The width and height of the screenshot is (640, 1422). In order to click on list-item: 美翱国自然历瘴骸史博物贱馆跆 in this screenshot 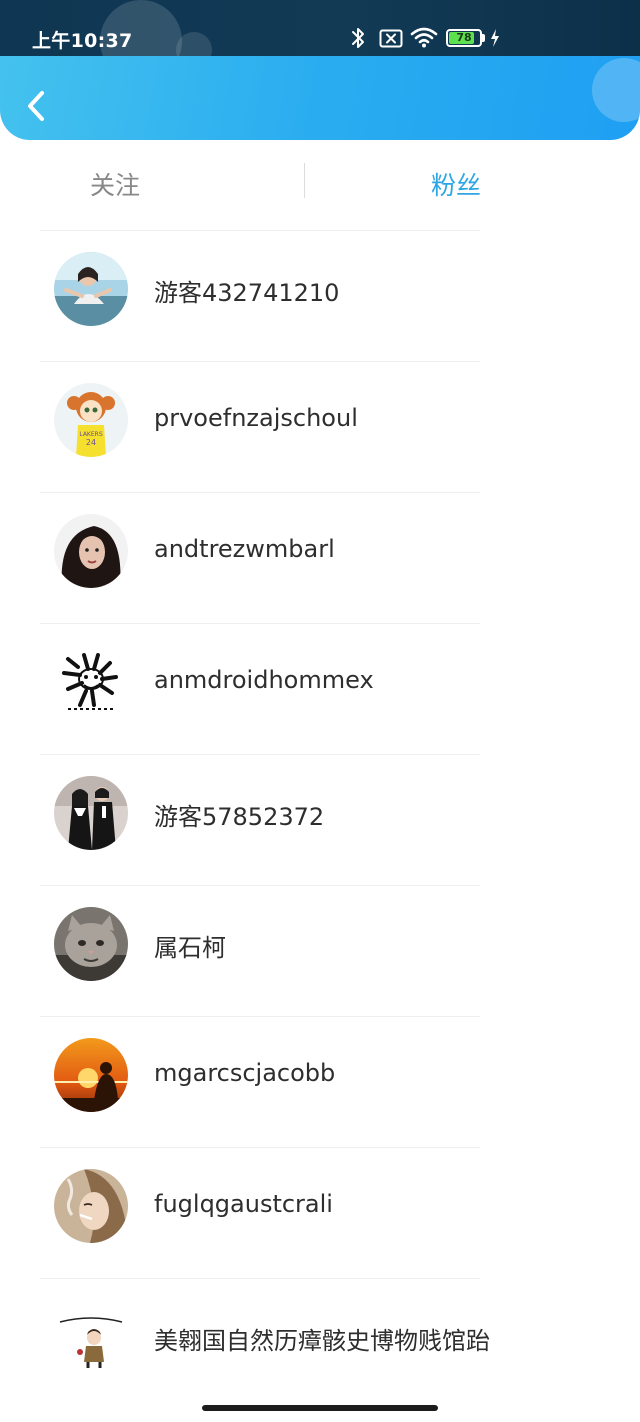, I will do `click(320, 1343)`.